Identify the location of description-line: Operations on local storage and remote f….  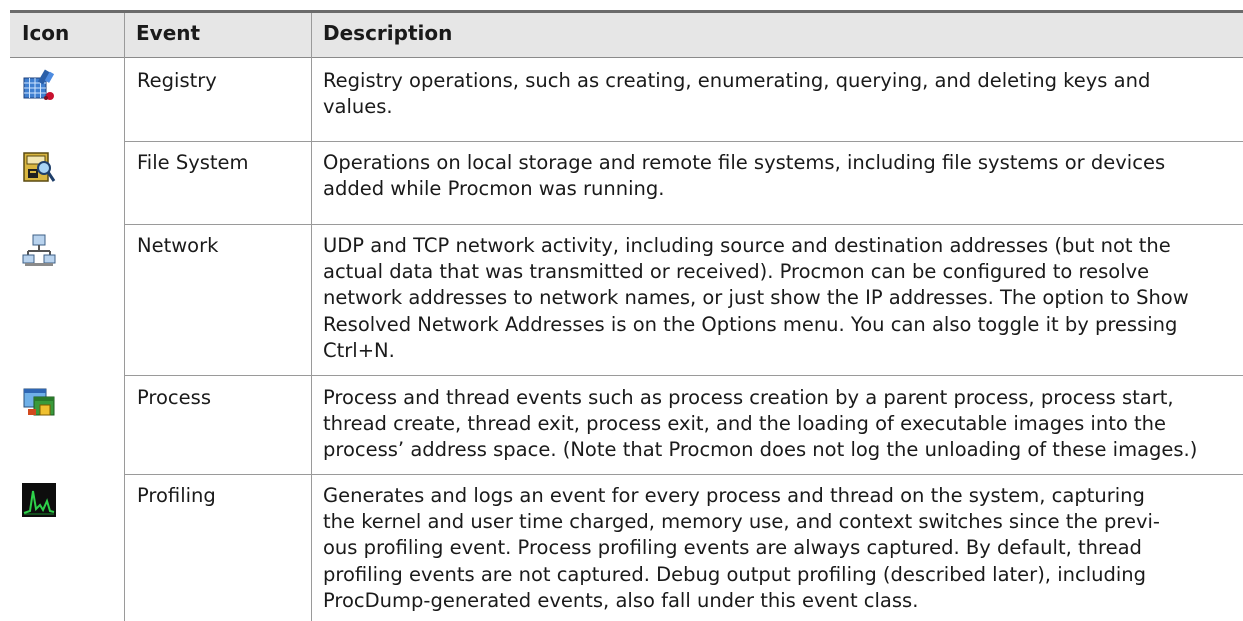
(744, 162).